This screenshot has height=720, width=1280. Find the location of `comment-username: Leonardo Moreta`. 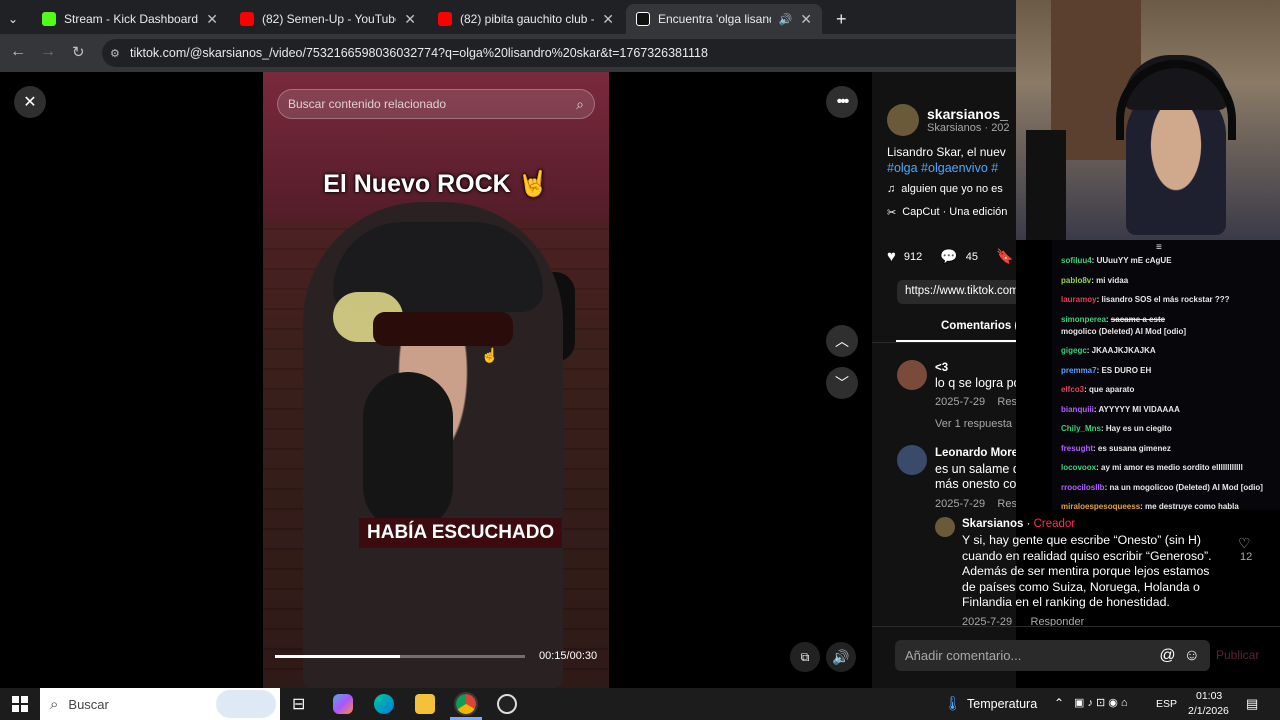

comment-username: Leonardo Moreta is located at coordinates (975, 453).